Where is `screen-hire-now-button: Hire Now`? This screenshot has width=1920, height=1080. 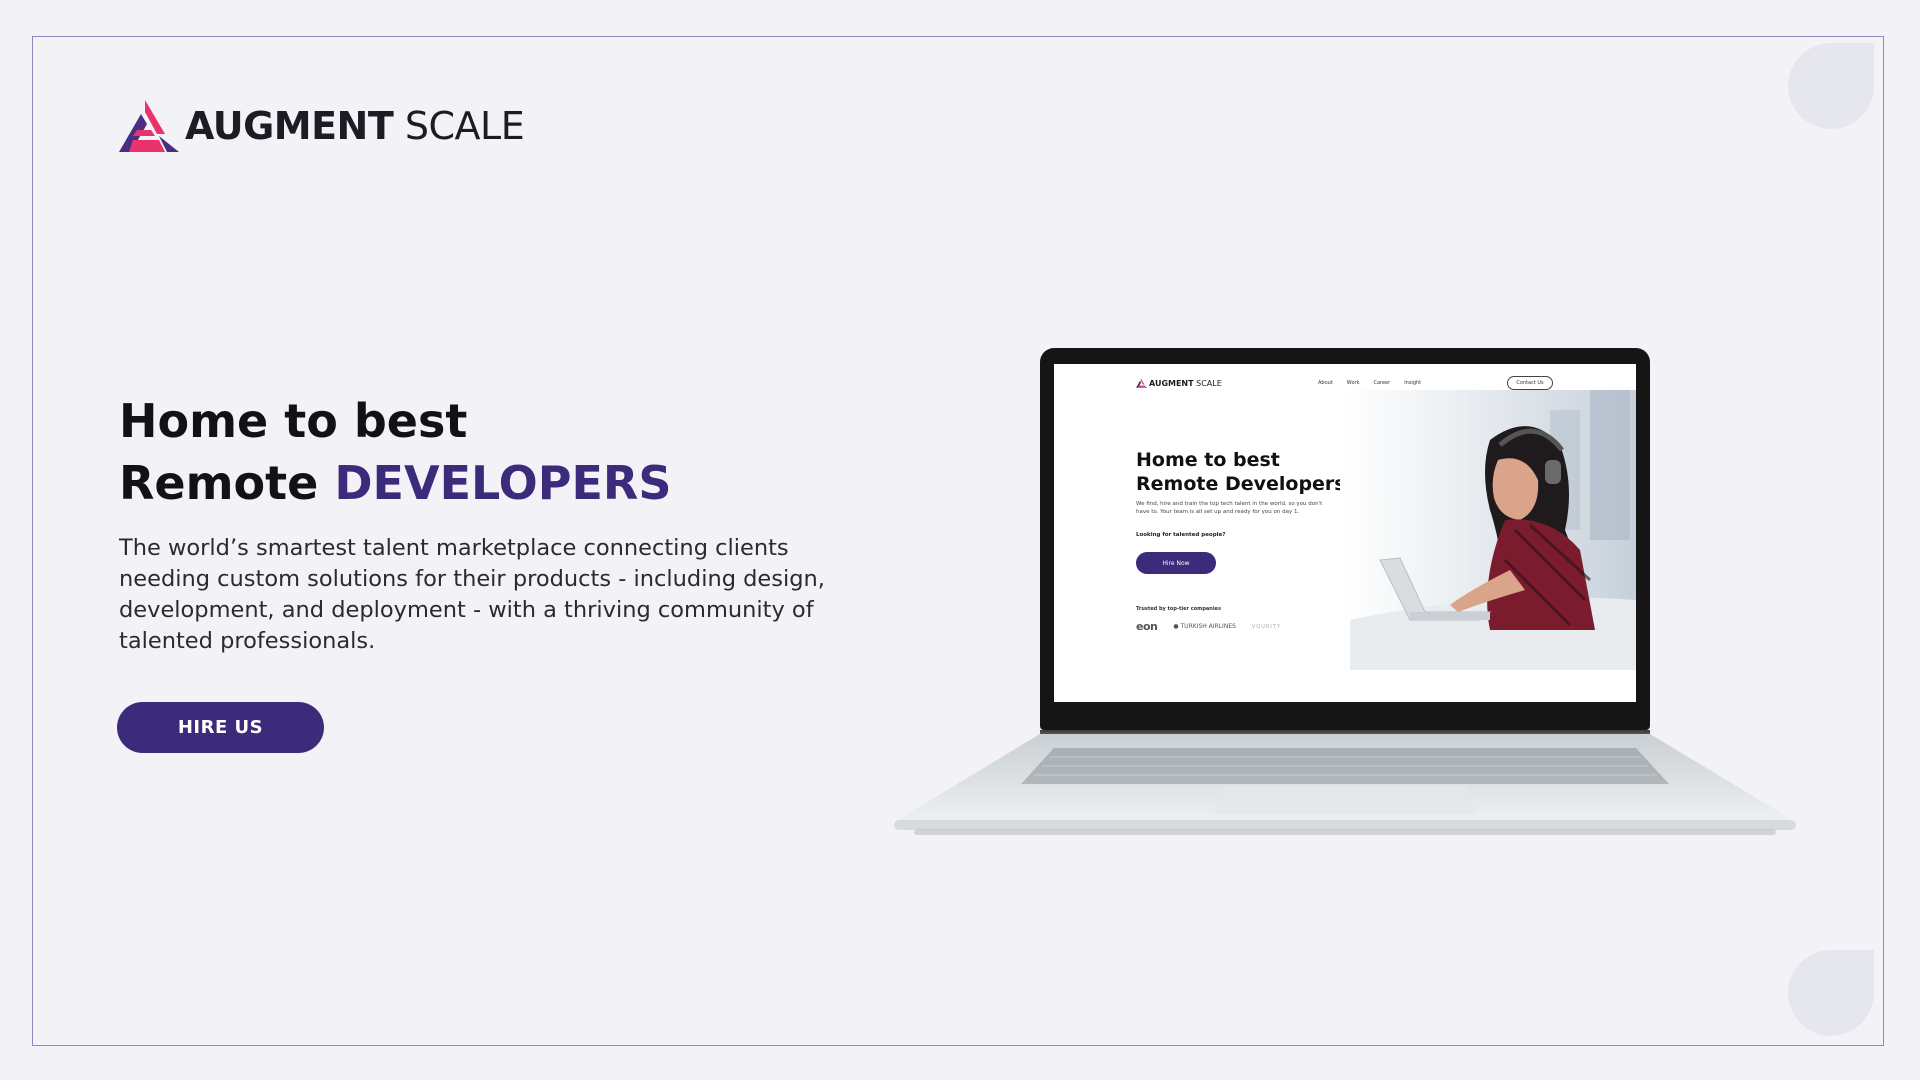
screen-hire-now-button: Hire Now is located at coordinates (1176, 563).